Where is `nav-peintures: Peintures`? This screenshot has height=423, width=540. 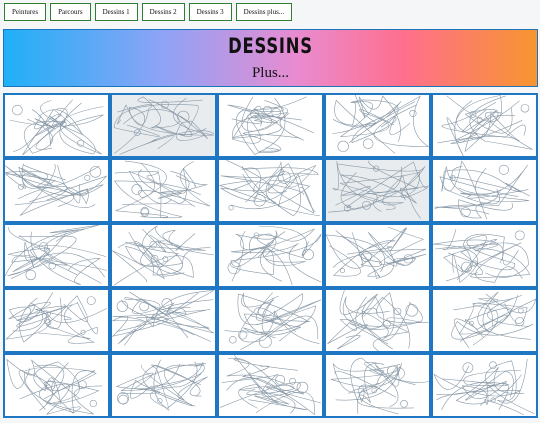
nav-peintures: Peintures is located at coordinates (25, 12).